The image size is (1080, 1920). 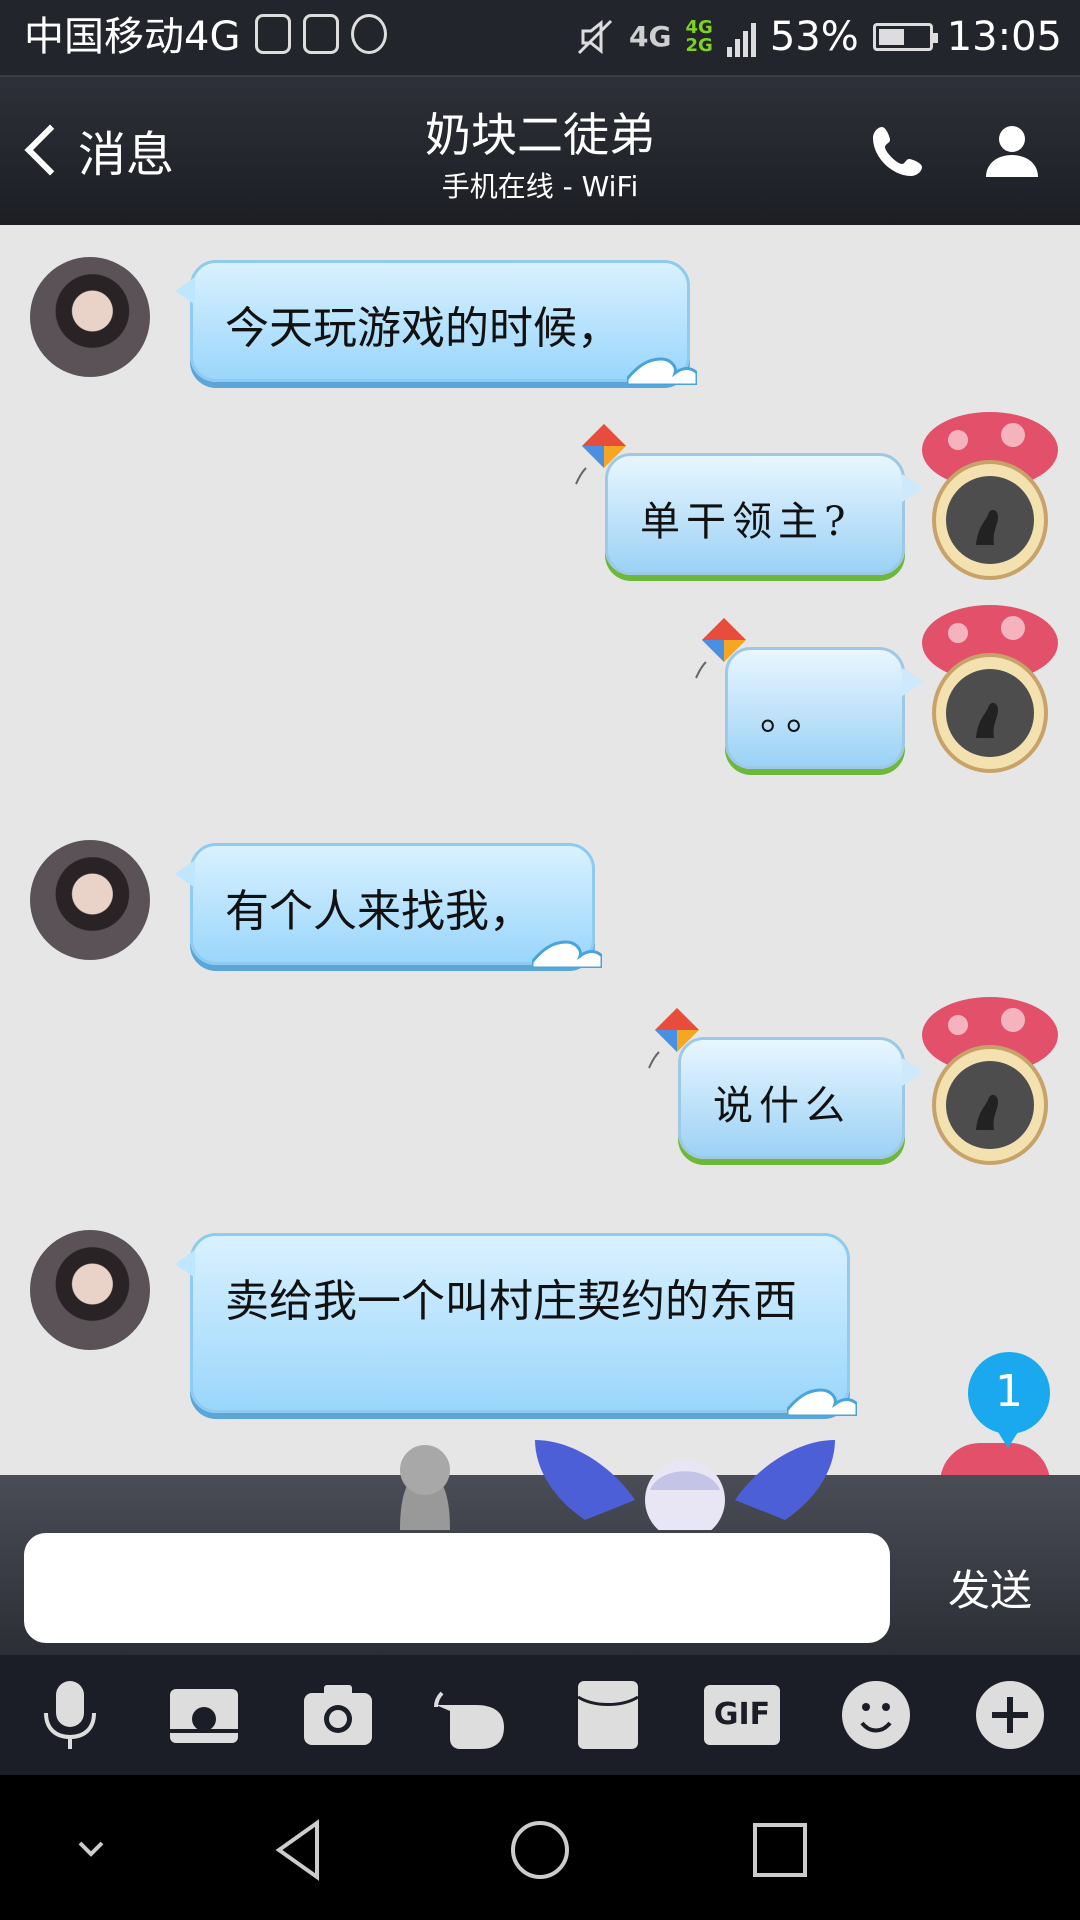 I want to click on battery-saver-icon, so click(x=273, y=34).